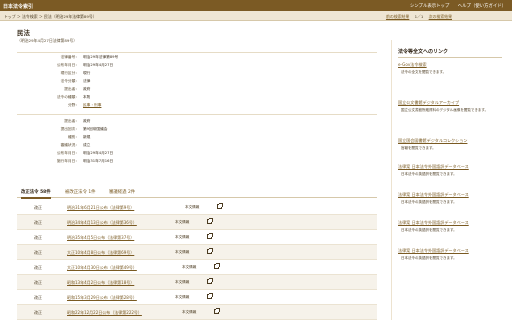 The image size is (512, 320). Describe the element at coordinates (50, 17) in the screenshot. I see `breadcrumb: トップ ＞ 法令検索 ＞ 民法（明治29年法律第89号）` at that location.